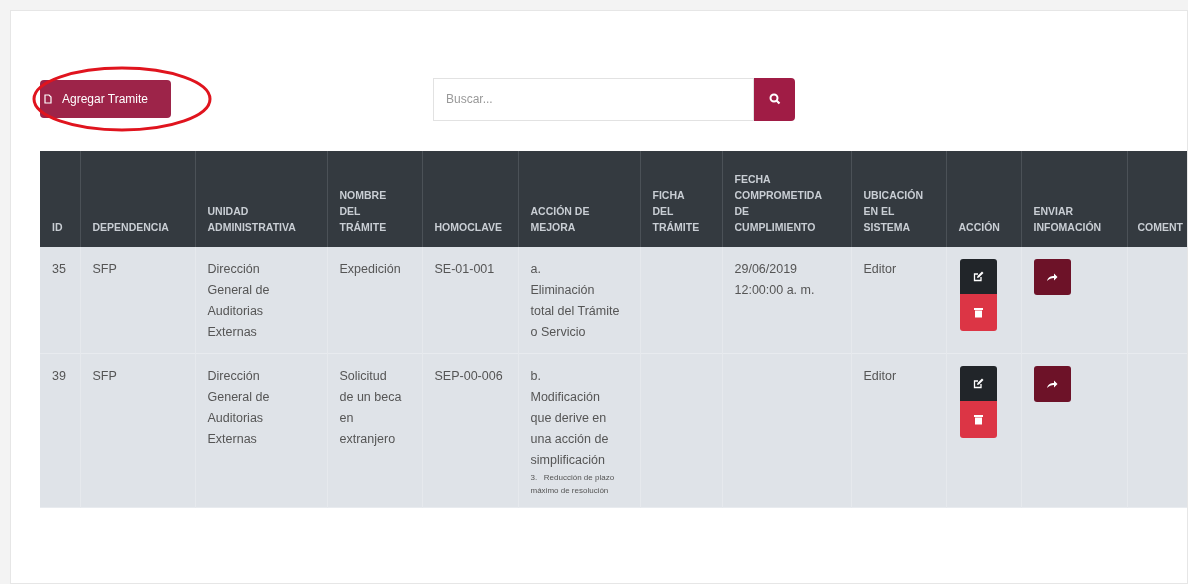 The image size is (1188, 584). What do you see at coordinates (465, 269) in the screenshot?
I see `code-cell-text: SE-01-001` at bounding box center [465, 269].